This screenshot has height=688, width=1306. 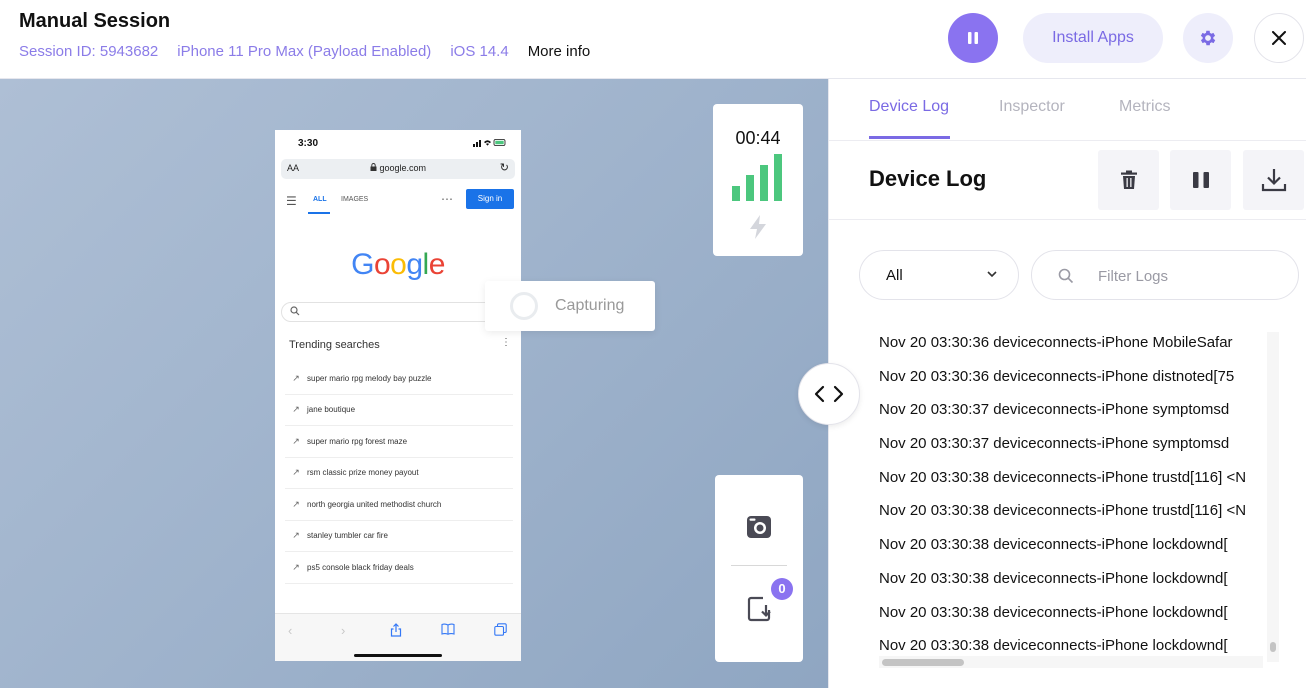 What do you see at coordinates (399, 410) in the screenshot?
I see `trending-item: ↗ jane boutique` at bounding box center [399, 410].